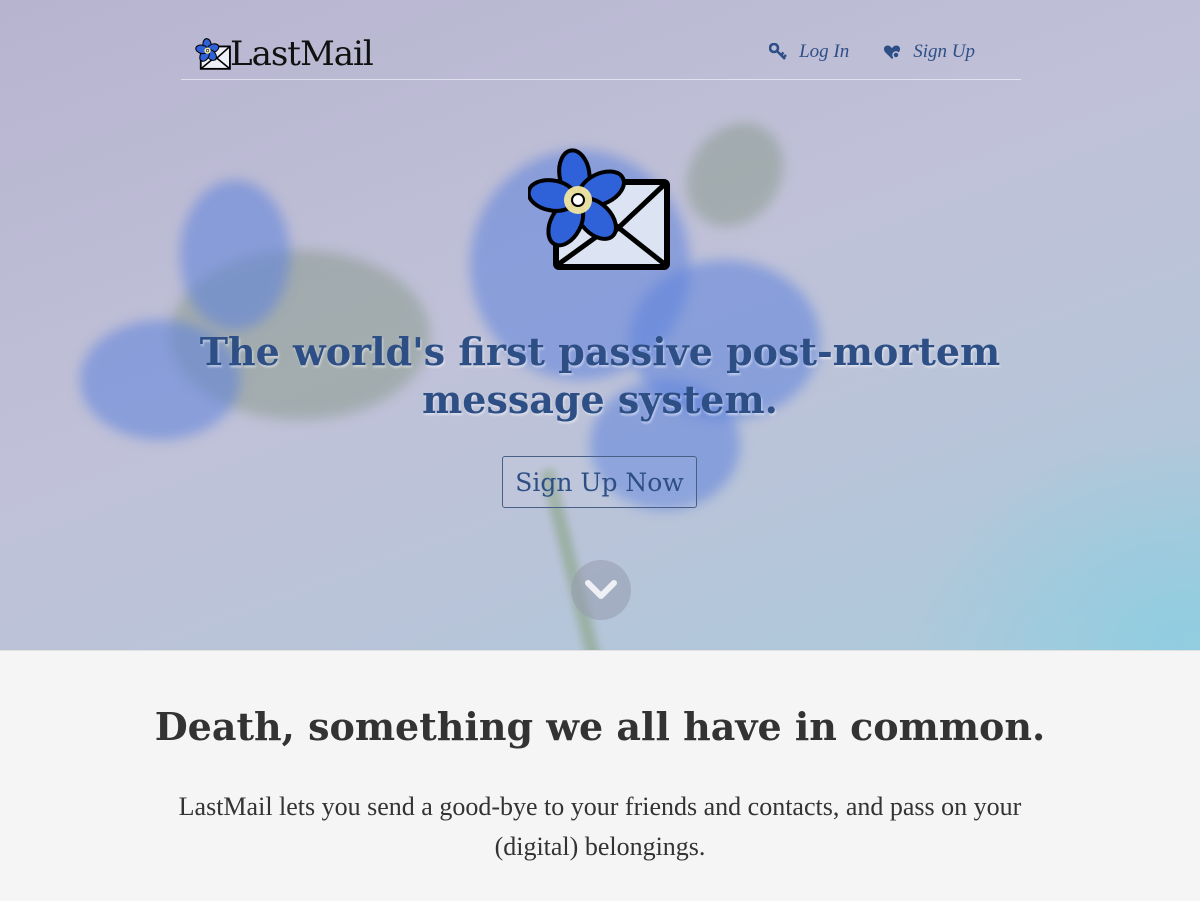 The height and width of the screenshot is (901, 1200). What do you see at coordinates (872, 52) in the screenshot?
I see `nav-links: Log In Sign Up` at bounding box center [872, 52].